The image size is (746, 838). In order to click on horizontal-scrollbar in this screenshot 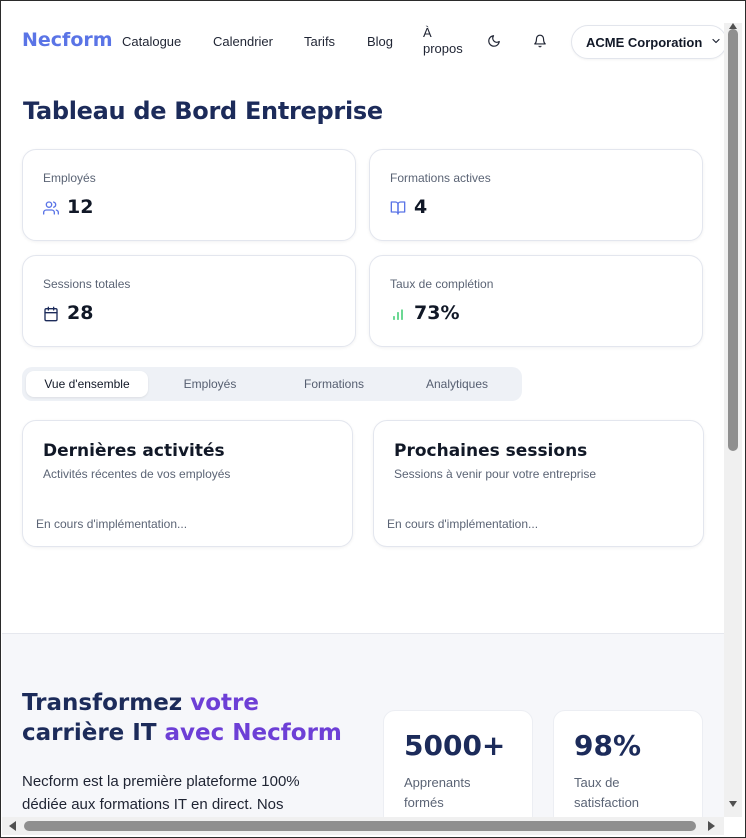, I will do `click(363, 826)`.